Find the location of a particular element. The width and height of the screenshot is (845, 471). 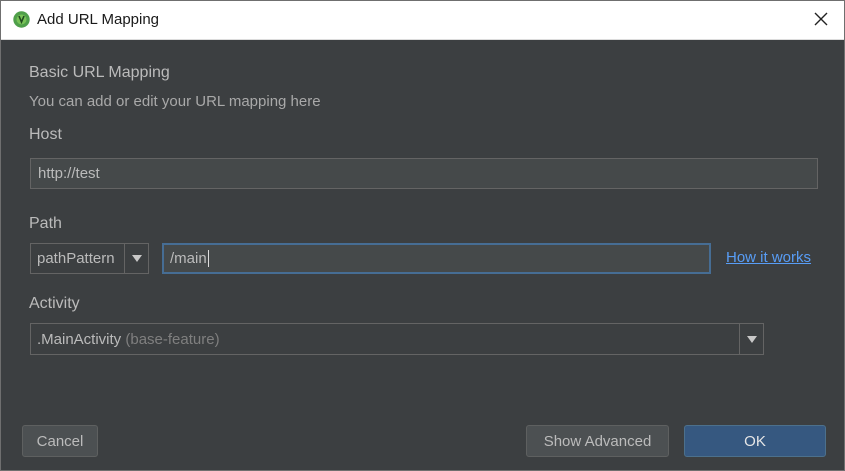

activity-module: (base-feature) is located at coordinates (172, 339).